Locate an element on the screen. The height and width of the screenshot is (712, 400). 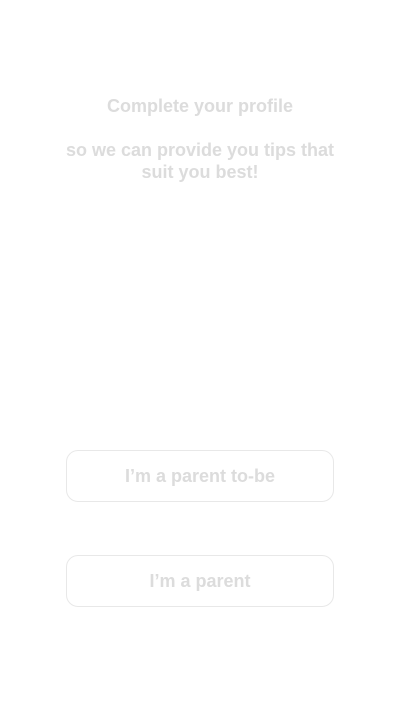
parent-to-be-button: I’m a parent to-be is located at coordinates (200, 476).